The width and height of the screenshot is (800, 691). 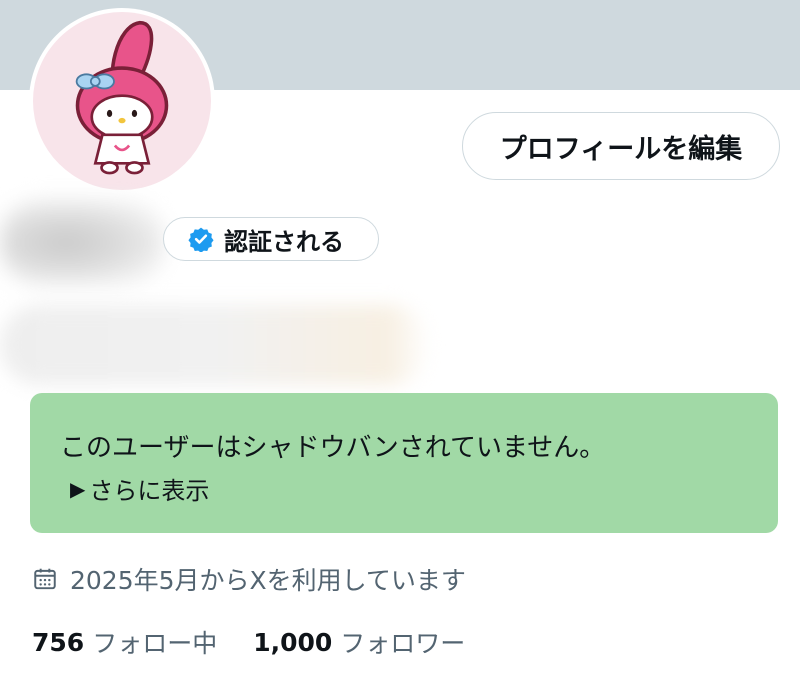 What do you see at coordinates (45, 579) in the screenshot?
I see `calendar-icon` at bounding box center [45, 579].